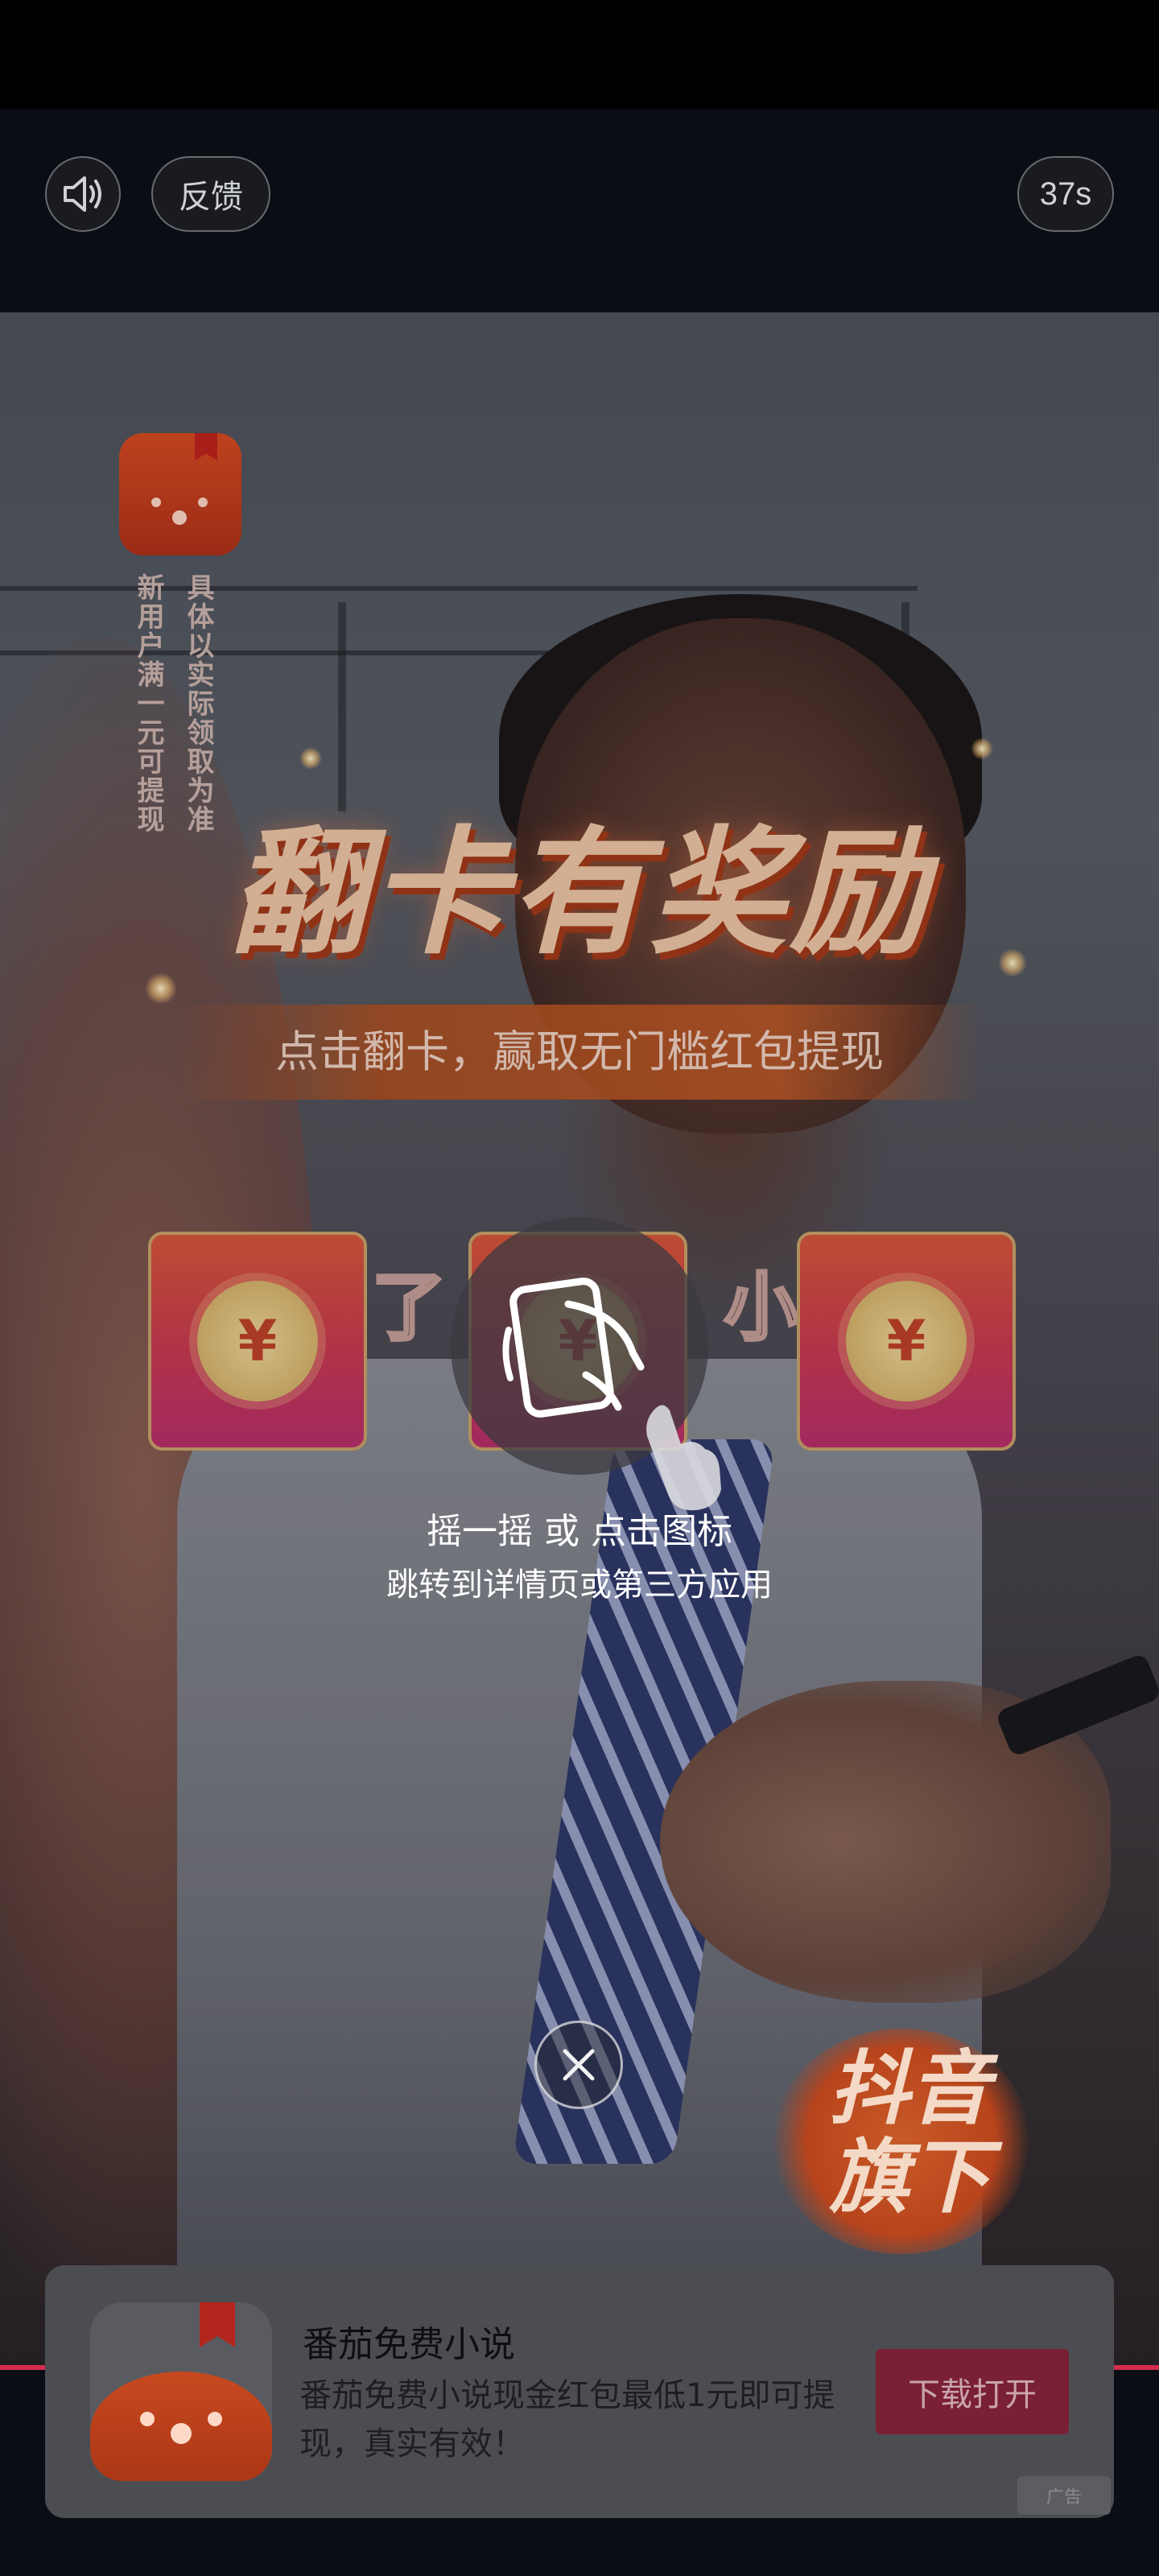  Describe the element at coordinates (683, 1458) in the screenshot. I see `tap-finger-icon` at that location.